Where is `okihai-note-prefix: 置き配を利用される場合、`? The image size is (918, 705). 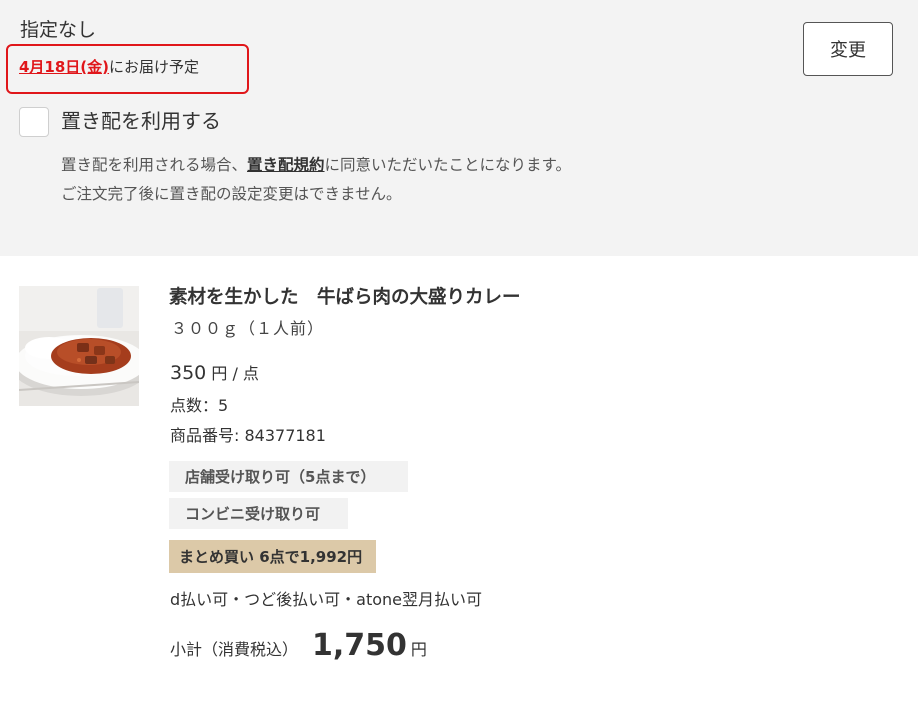 okihai-note-prefix: 置き配を利用される場合、 is located at coordinates (154, 165).